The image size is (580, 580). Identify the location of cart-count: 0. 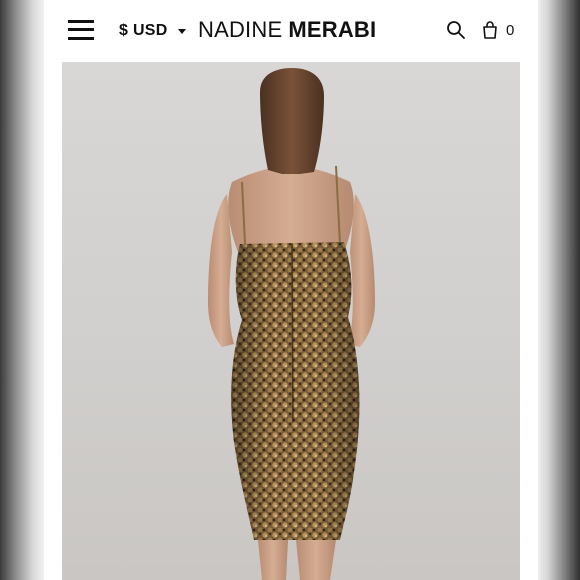
(510, 30).